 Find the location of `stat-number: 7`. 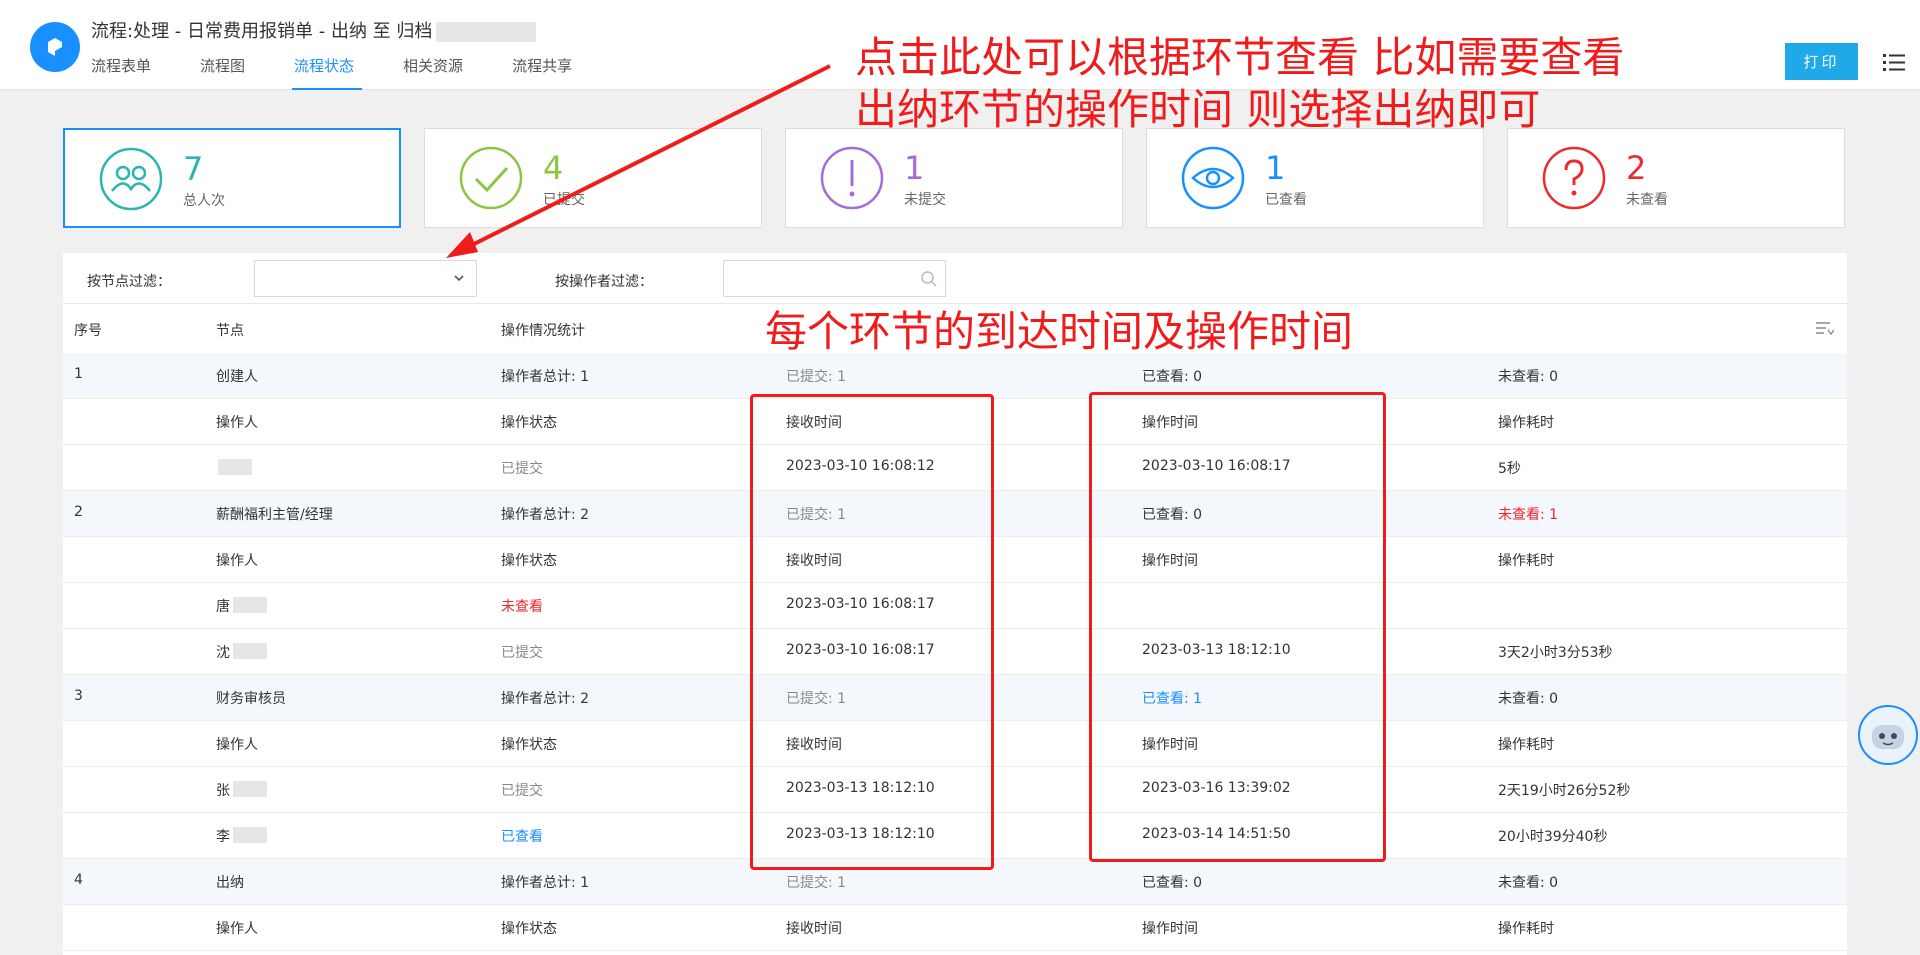

stat-number: 7 is located at coordinates (193, 169).